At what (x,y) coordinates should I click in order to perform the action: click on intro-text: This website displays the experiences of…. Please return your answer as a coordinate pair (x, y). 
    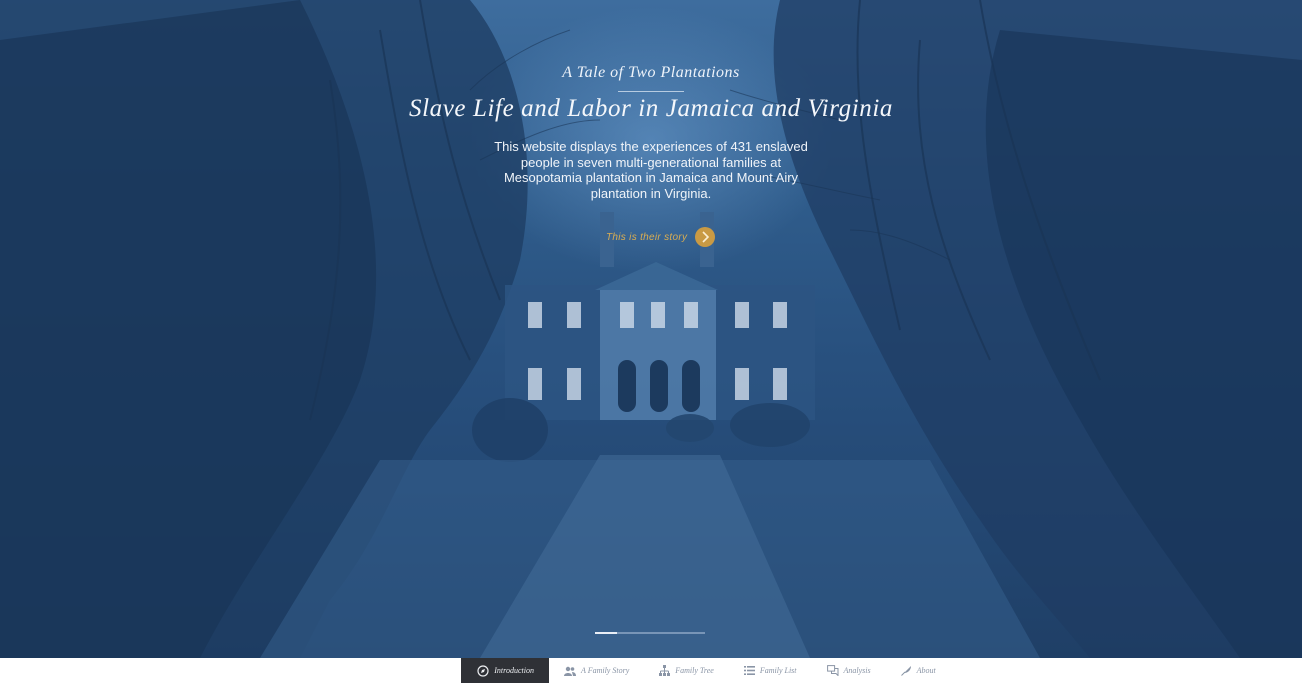
    Looking at the image, I should click on (651, 170).